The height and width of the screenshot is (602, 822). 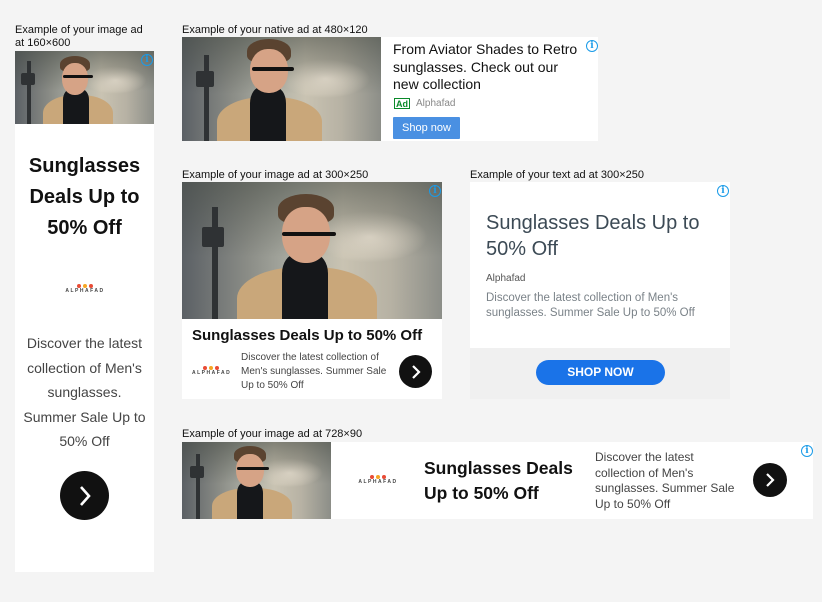 I want to click on caption-native-480x120: Example of your native ad at 480×120, so click(x=275, y=30).